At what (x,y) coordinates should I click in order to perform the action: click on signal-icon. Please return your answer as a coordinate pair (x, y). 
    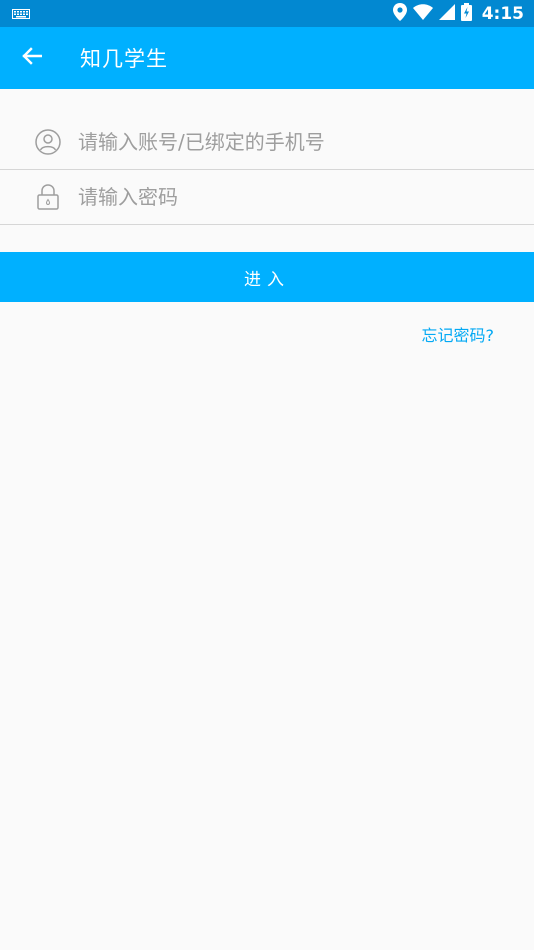
    Looking at the image, I should click on (446, 13).